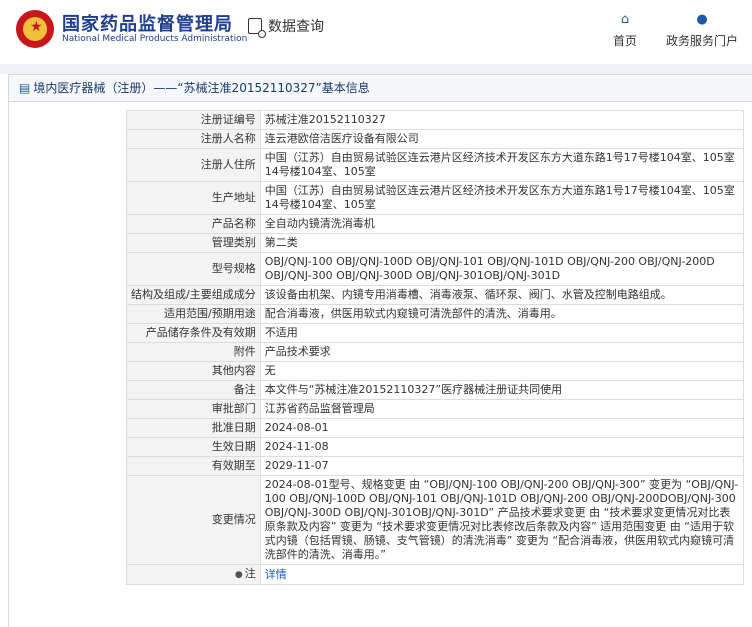  Describe the element at coordinates (502, 352) in the screenshot. I see `field-value: 产品技术要求` at that location.